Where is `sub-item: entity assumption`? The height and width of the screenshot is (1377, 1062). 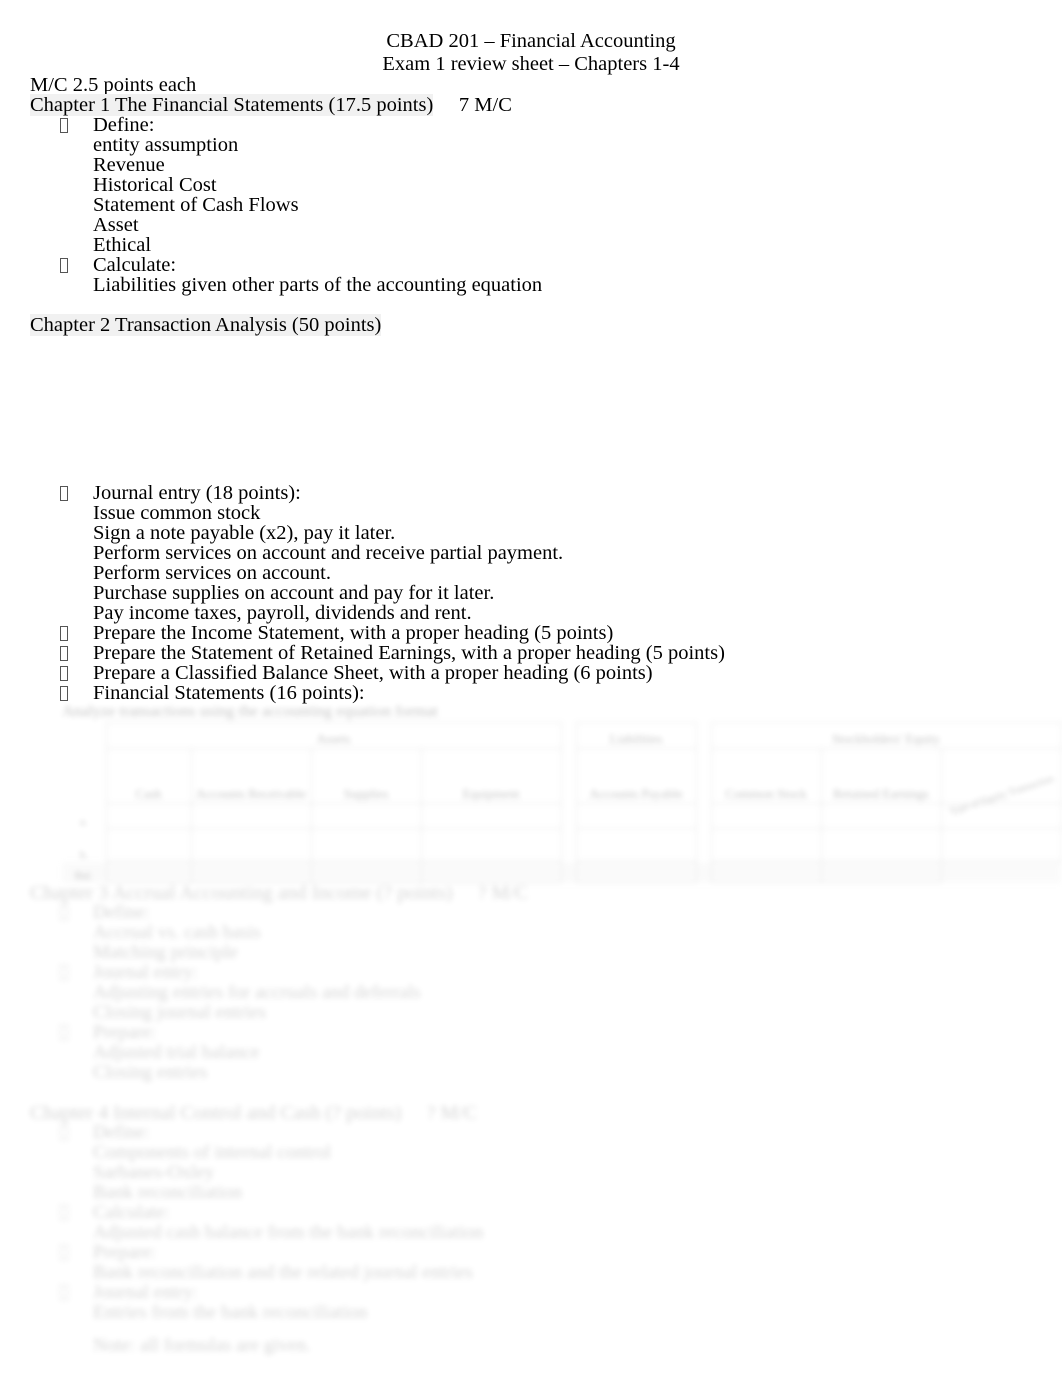 sub-item: entity assumption is located at coordinates (166, 145).